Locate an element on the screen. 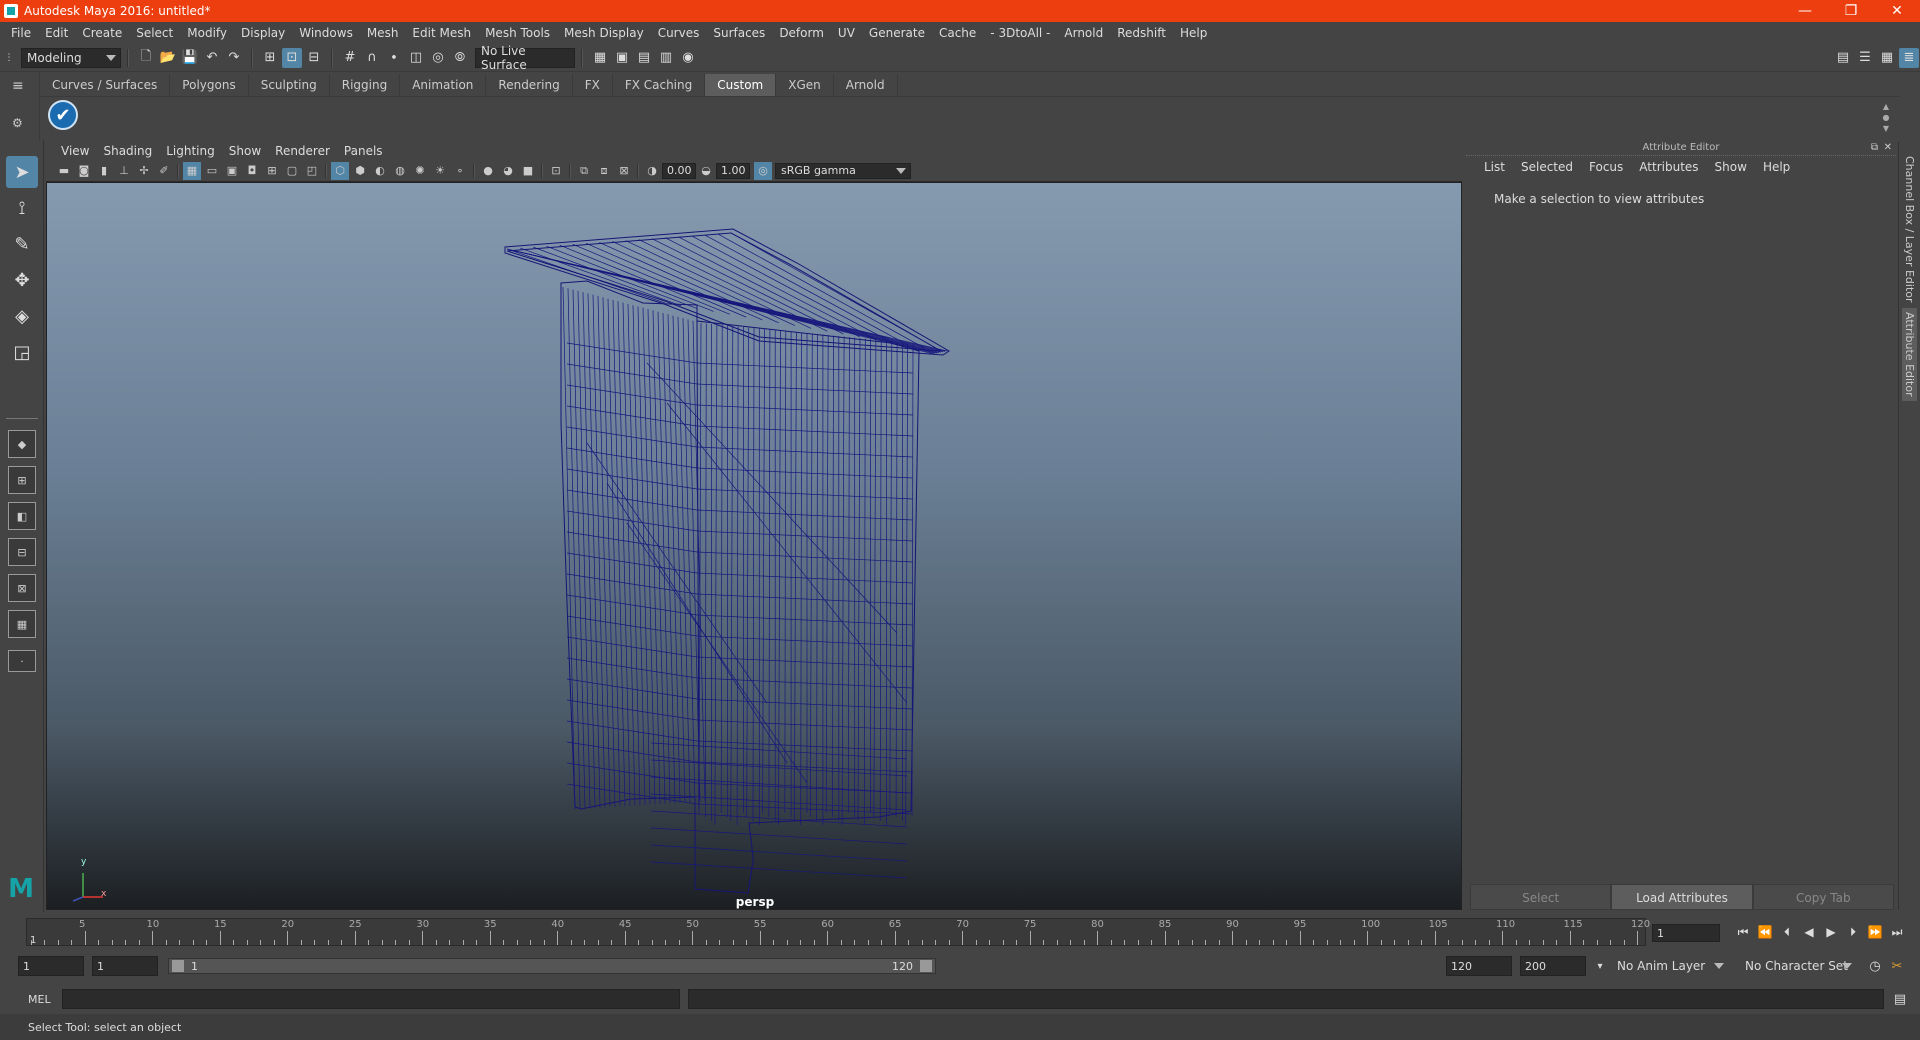 The height and width of the screenshot is (1040, 1920). select-tool-icon: ➤ is located at coordinates (22, 172).